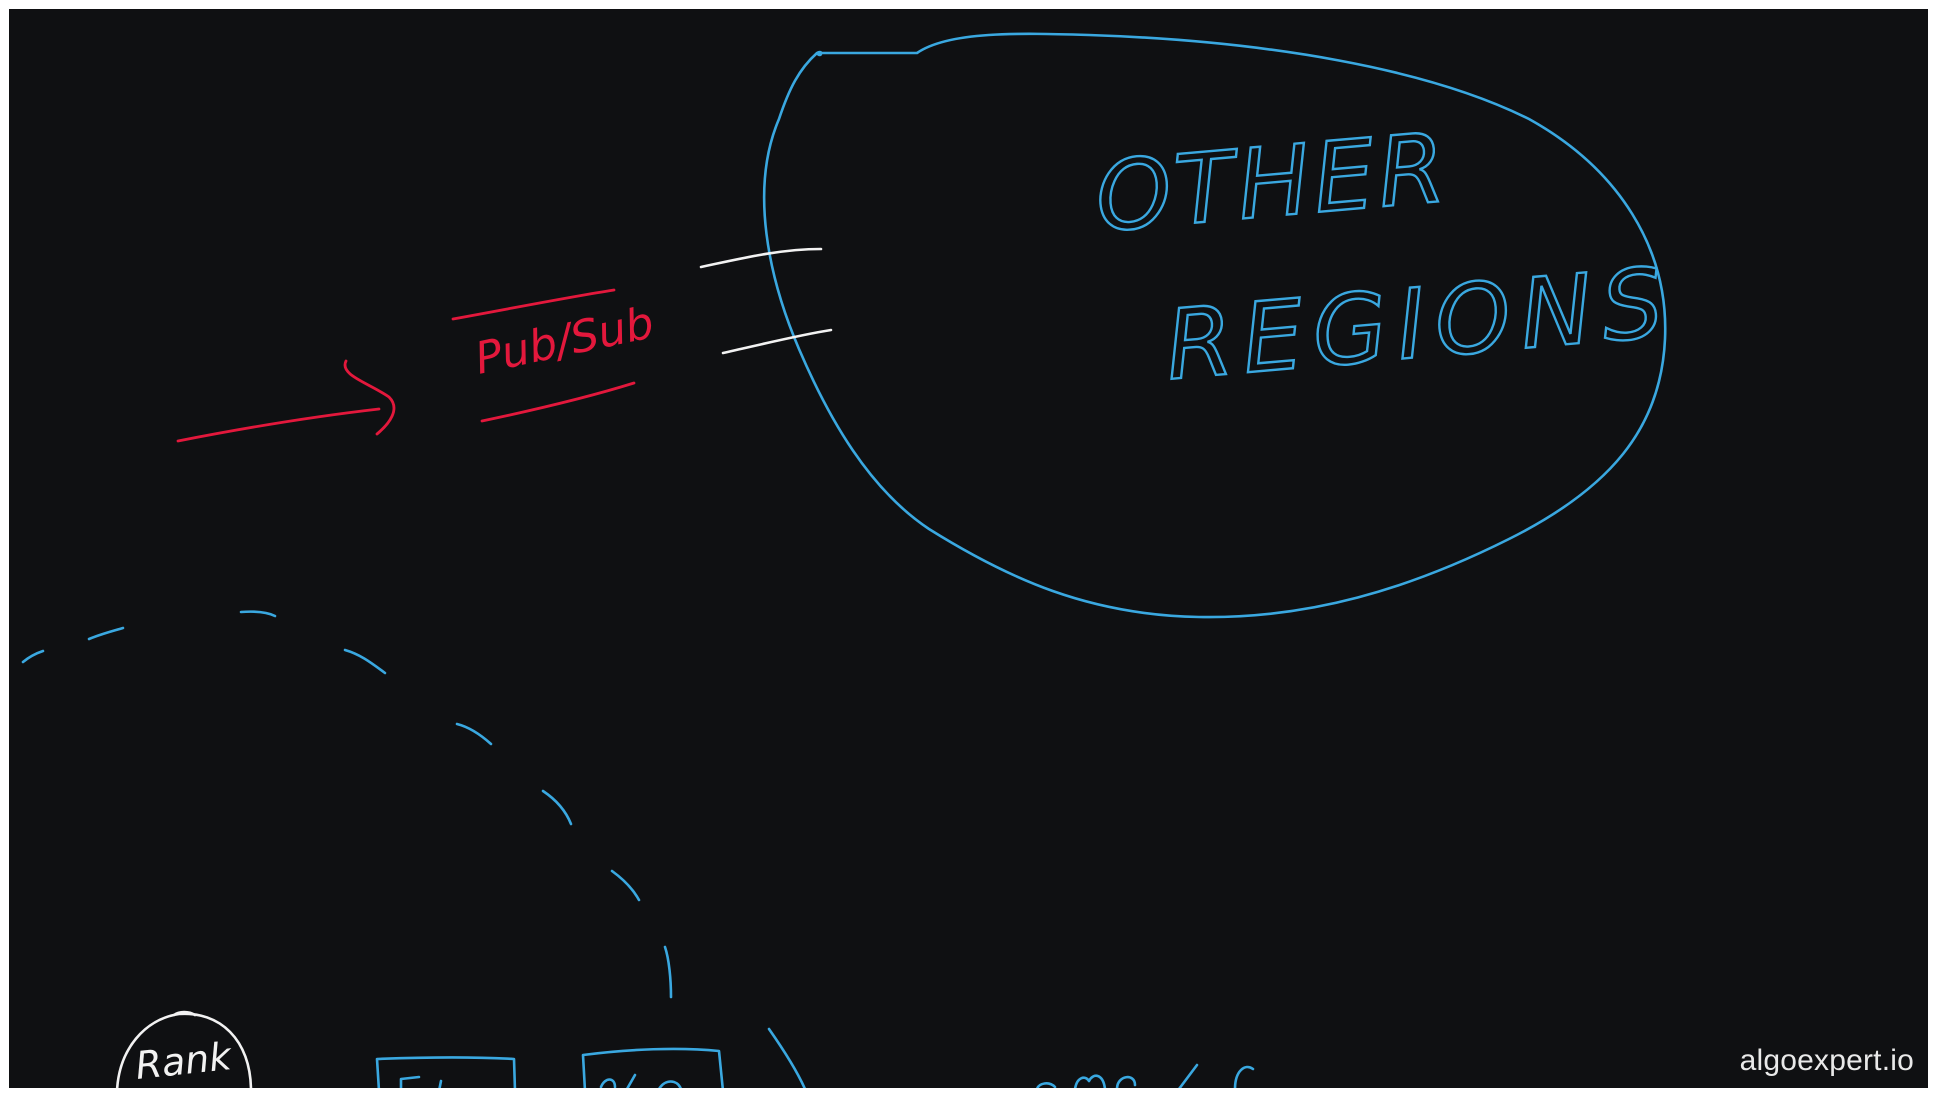  I want to click on red-arrow-head, so click(369, 397).